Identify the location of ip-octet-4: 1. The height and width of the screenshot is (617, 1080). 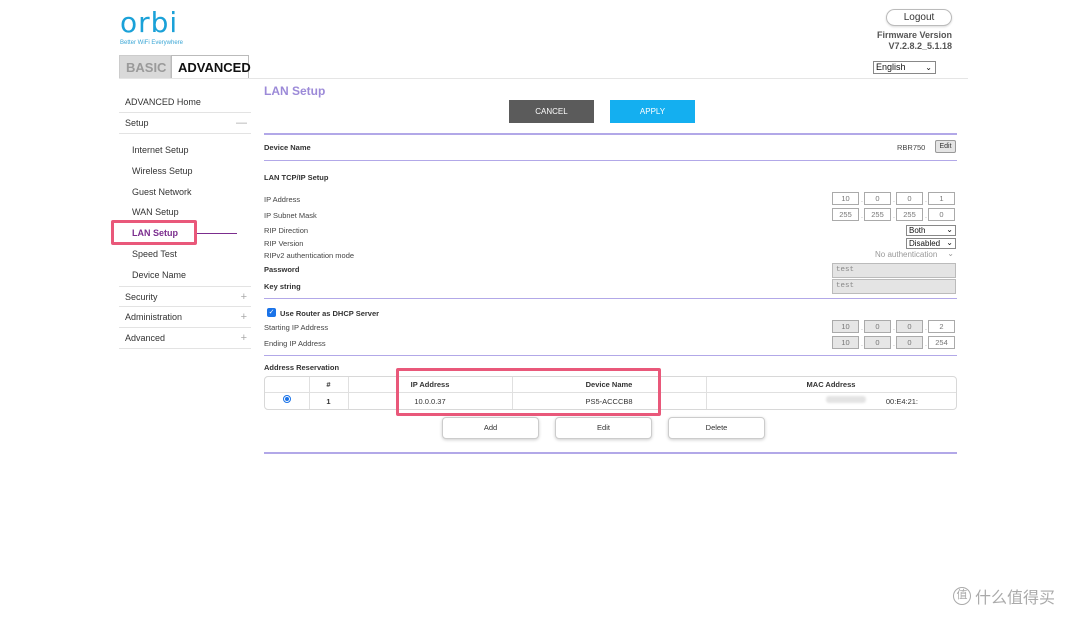
(941, 198).